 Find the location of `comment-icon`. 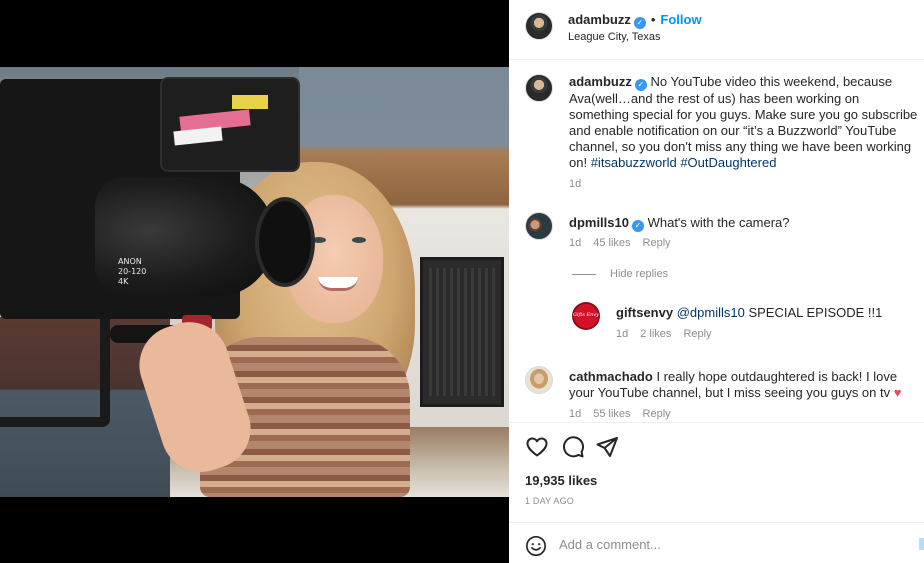

comment-icon is located at coordinates (573, 447).